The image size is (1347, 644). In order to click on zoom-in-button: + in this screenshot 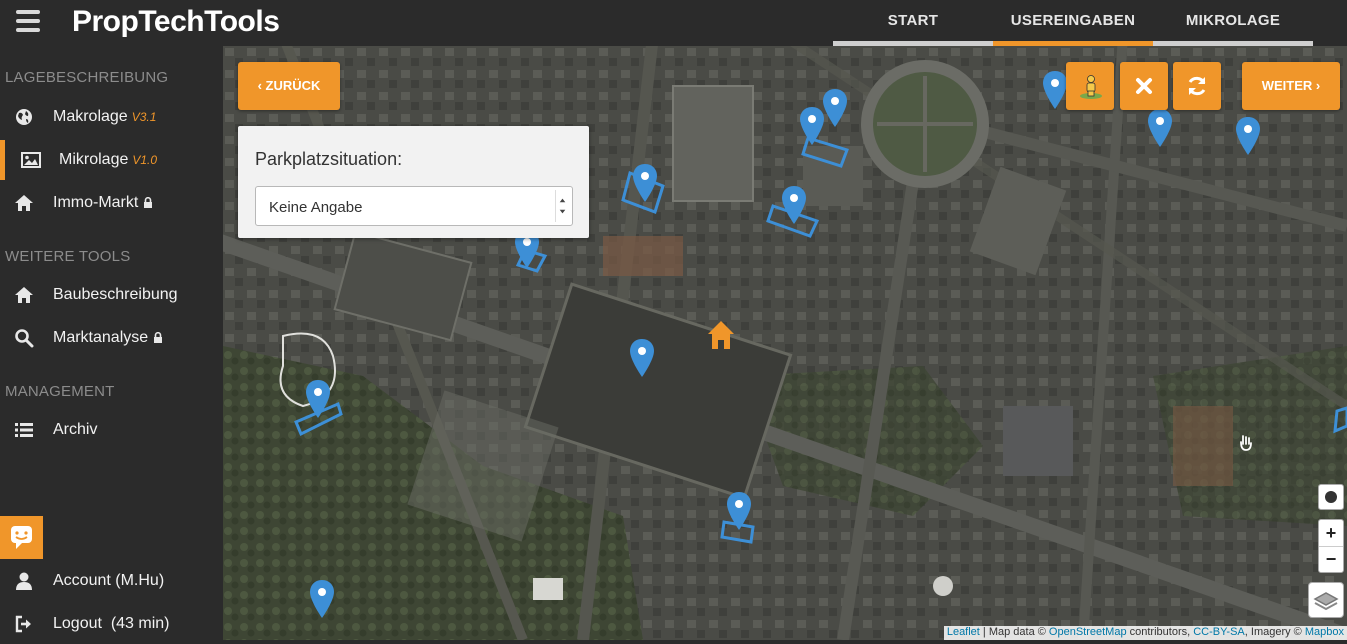, I will do `click(1331, 534)`.